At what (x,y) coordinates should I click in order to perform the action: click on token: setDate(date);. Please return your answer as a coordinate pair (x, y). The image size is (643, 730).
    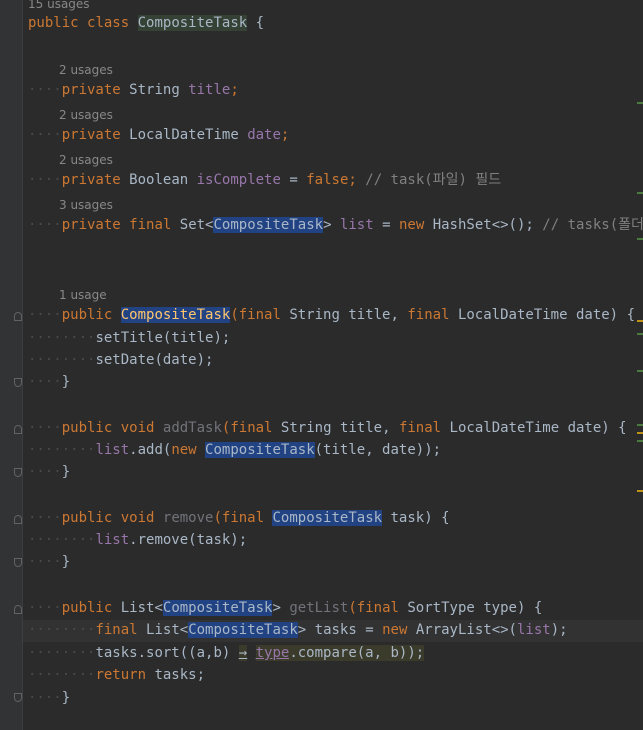
    Looking at the image, I should click on (154, 360).